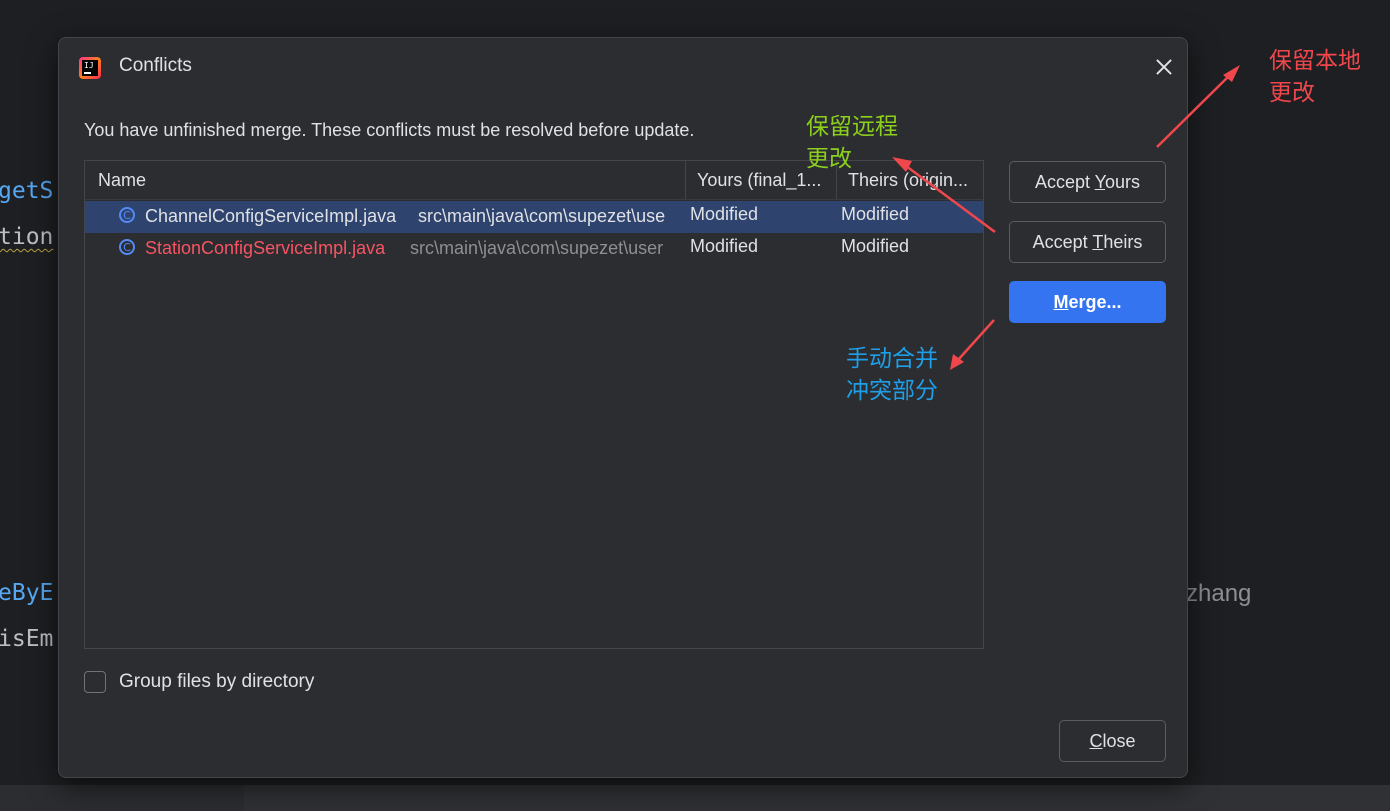 Image resolution: width=1390 pixels, height=811 pixels. What do you see at coordinates (1315, 77) in the screenshot?
I see `annotation-keep-local: 保留本地 更改` at bounding box center [1315, 77].